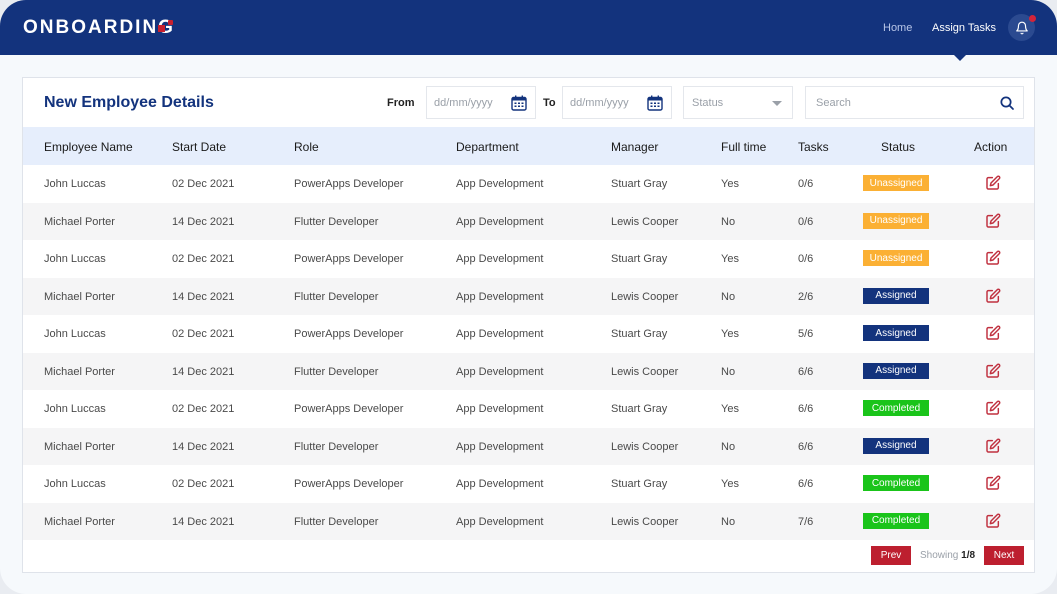 The height and width of the screenshot is (594, 1057). I want to click on next-button: Next, so click(1004, 555).